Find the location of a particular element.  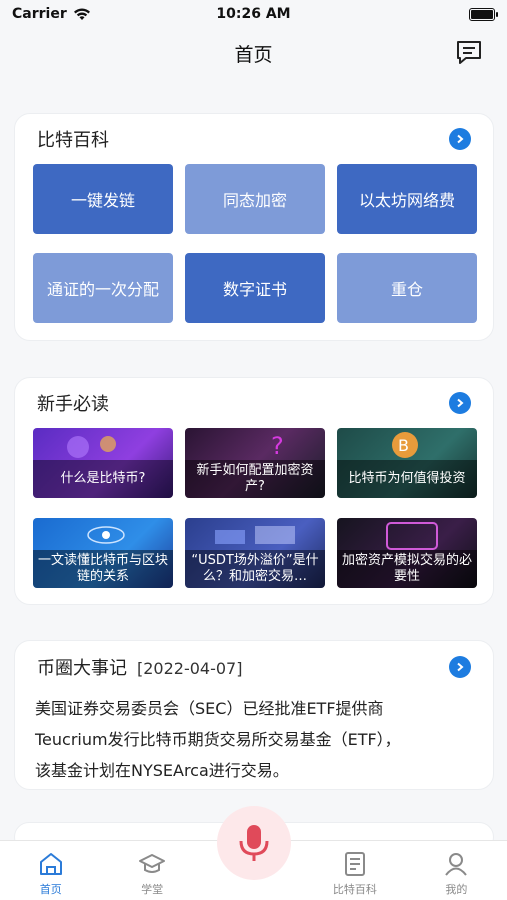

guide-caption: 一文读懂比特币与区块链的关系 is located at coordinates (103, 569).